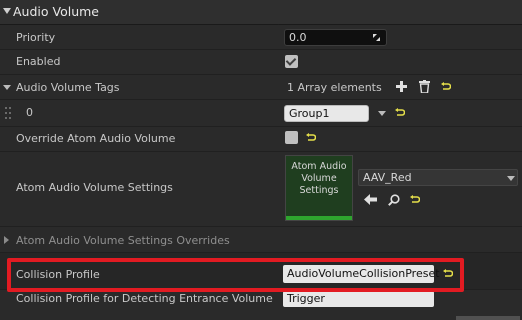 The height and width of the screenshot is (320, 522). I want to click on priority-value: 0.0, so click(298, 37).